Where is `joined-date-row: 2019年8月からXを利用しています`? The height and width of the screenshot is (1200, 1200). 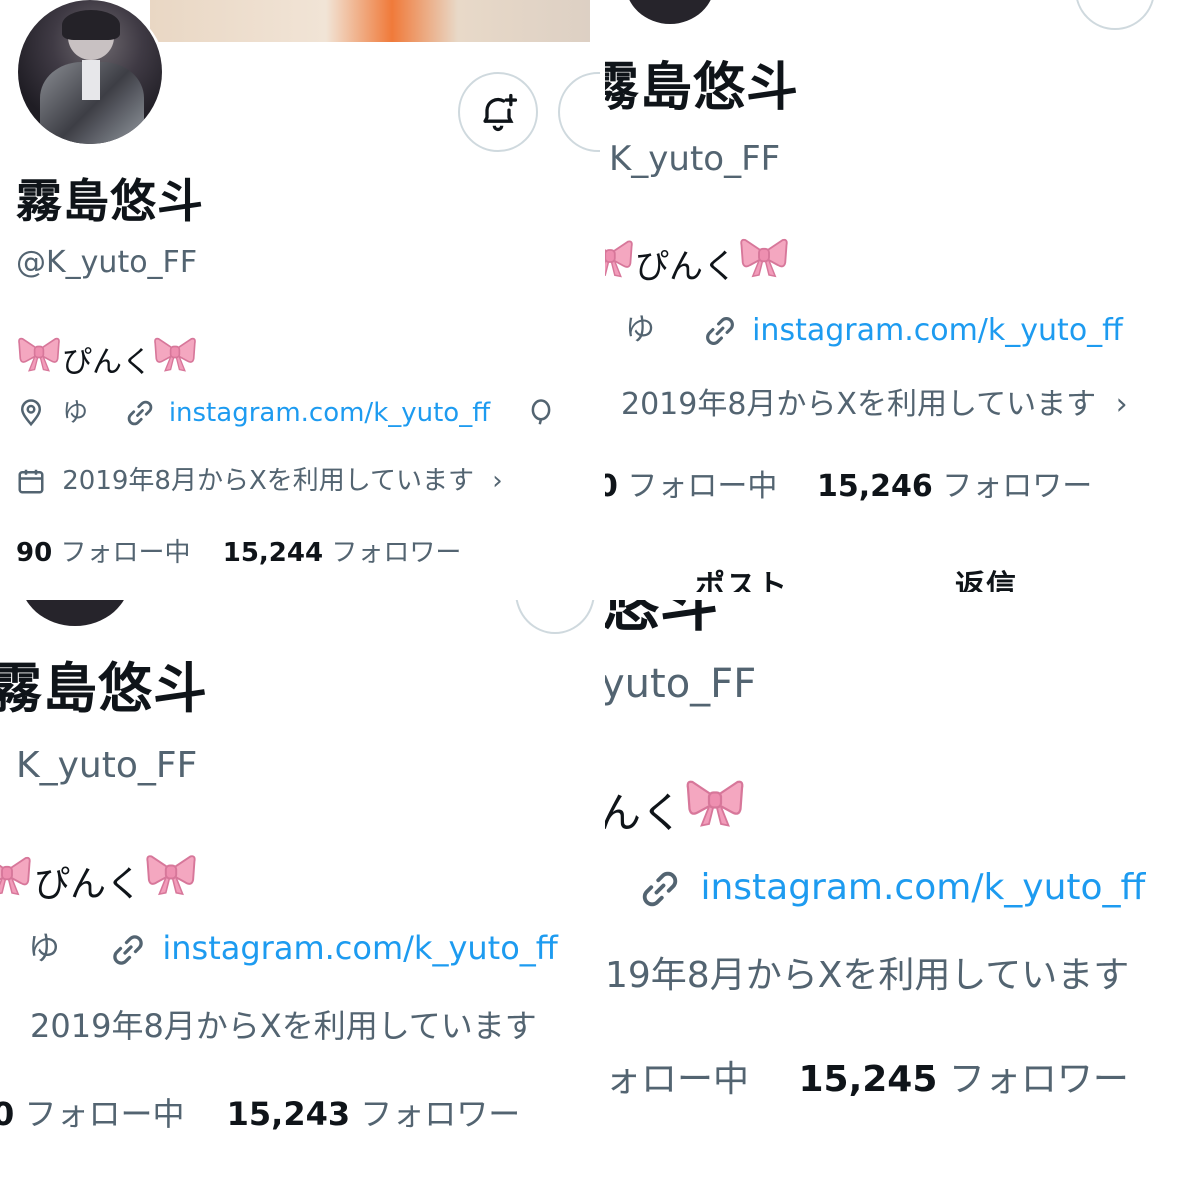
joined-date-row: 2019年8月からXを利用しています is located at coordinates (283, 1026).